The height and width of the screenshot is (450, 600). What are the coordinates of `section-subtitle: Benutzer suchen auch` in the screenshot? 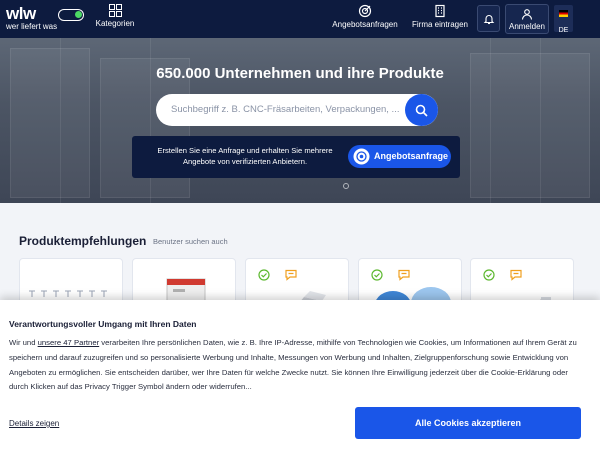 It's located at (190, 241).